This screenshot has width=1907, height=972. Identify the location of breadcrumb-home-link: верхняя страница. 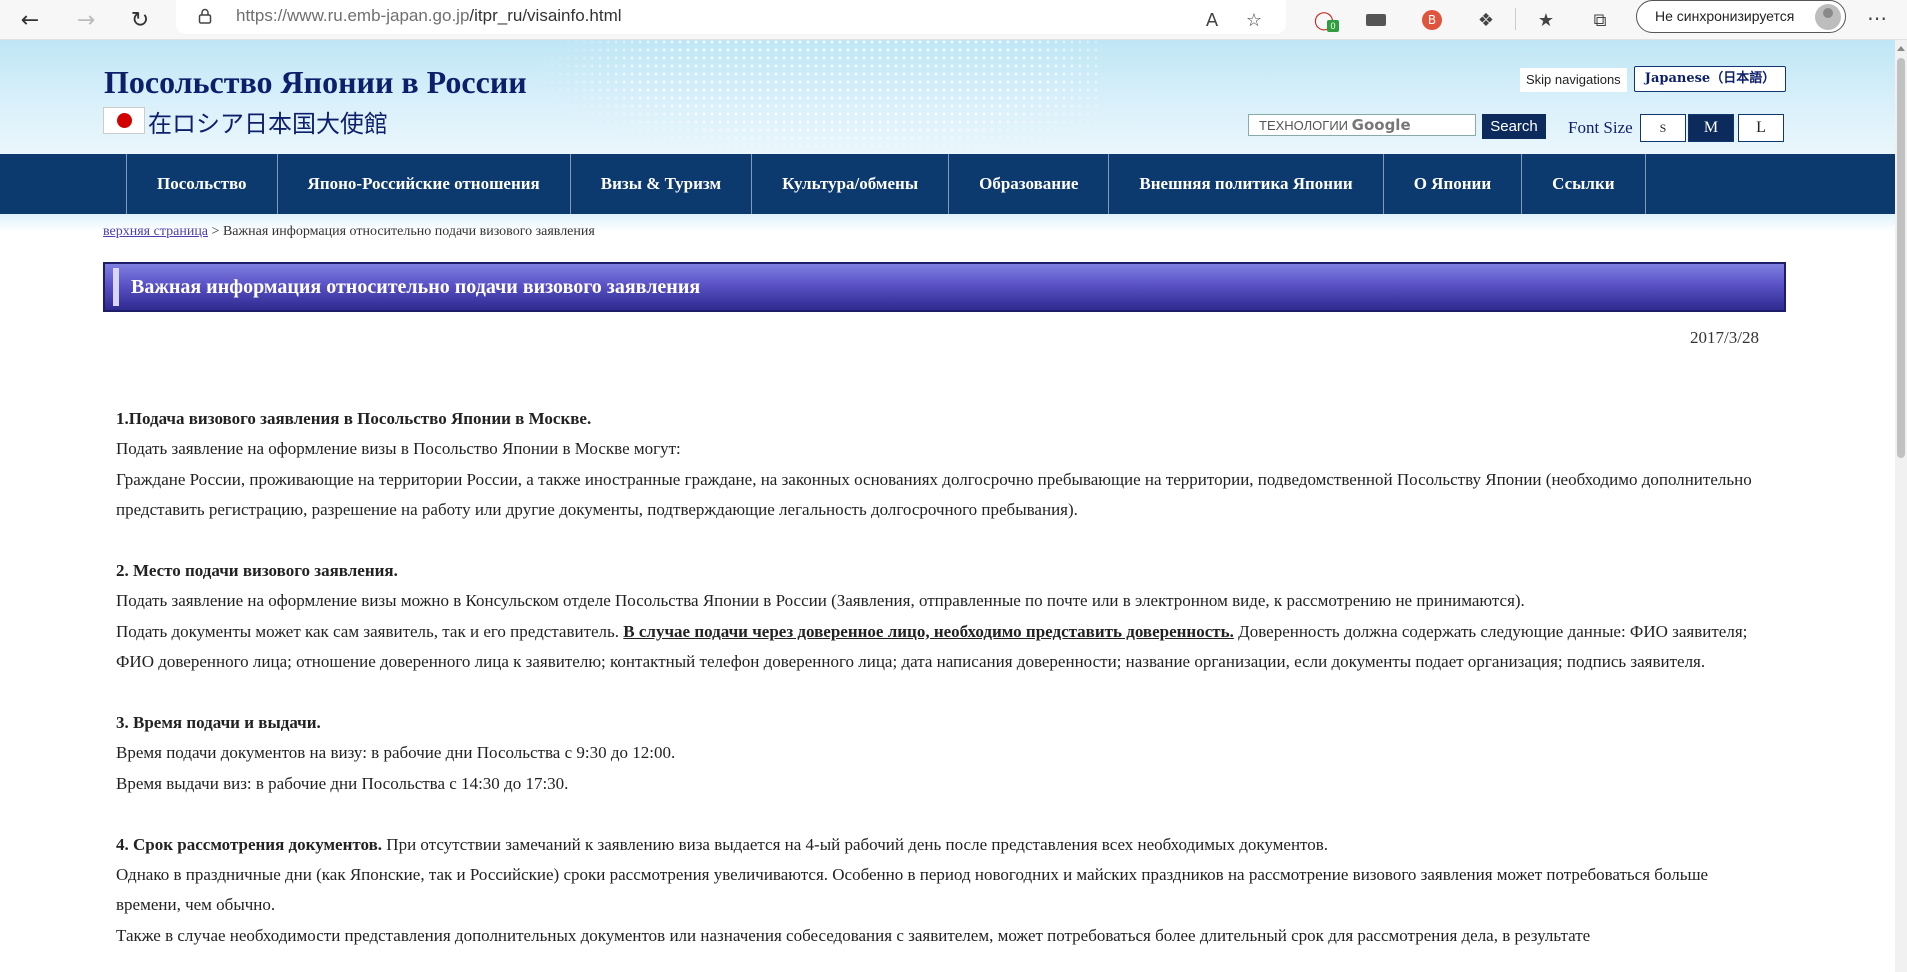
(155, 231).